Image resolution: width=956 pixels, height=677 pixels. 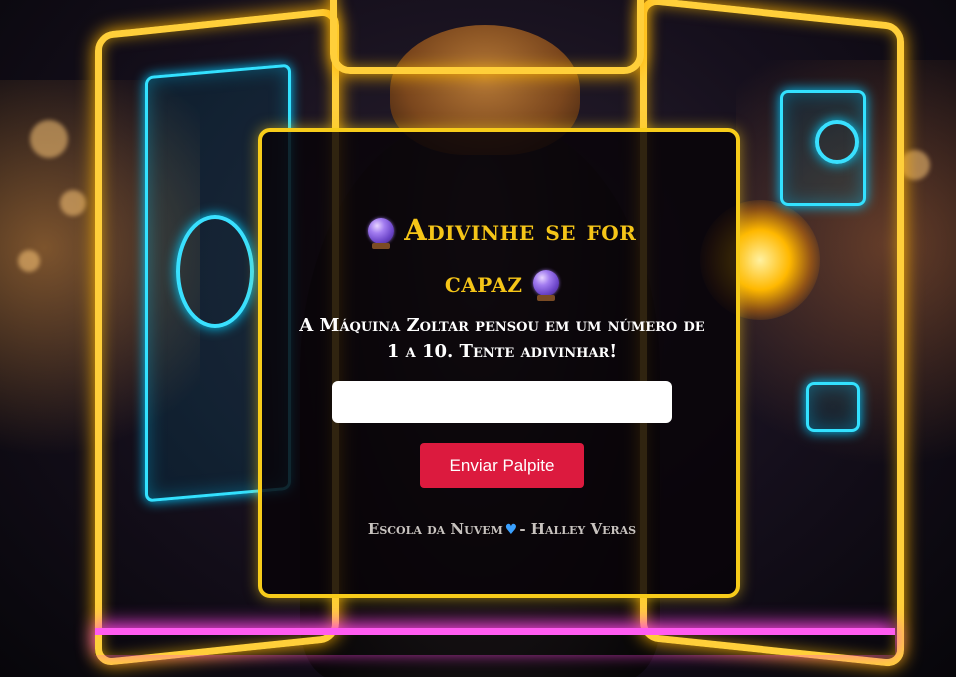 I want to click on footer-school: Escola da Nuvem, so click(x=435, y=529).